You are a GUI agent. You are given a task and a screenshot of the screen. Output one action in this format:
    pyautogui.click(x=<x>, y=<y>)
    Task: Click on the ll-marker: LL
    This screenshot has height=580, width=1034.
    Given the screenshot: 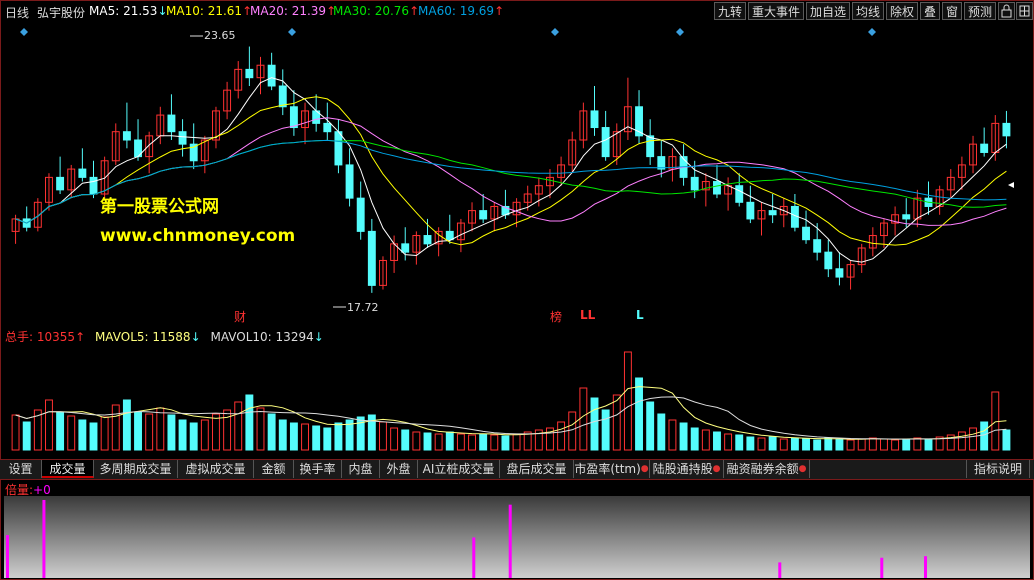 What is the action you would take?
    pyautogui.click(x=587, y=315)
    